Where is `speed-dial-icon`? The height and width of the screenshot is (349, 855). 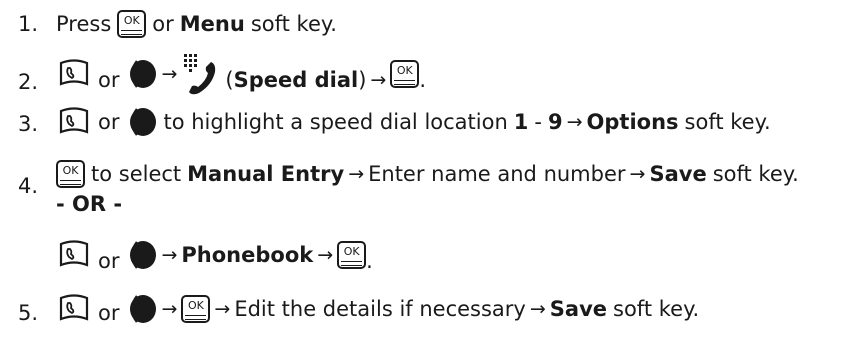 speed-dial-icon is located at coordinates (200, 74).